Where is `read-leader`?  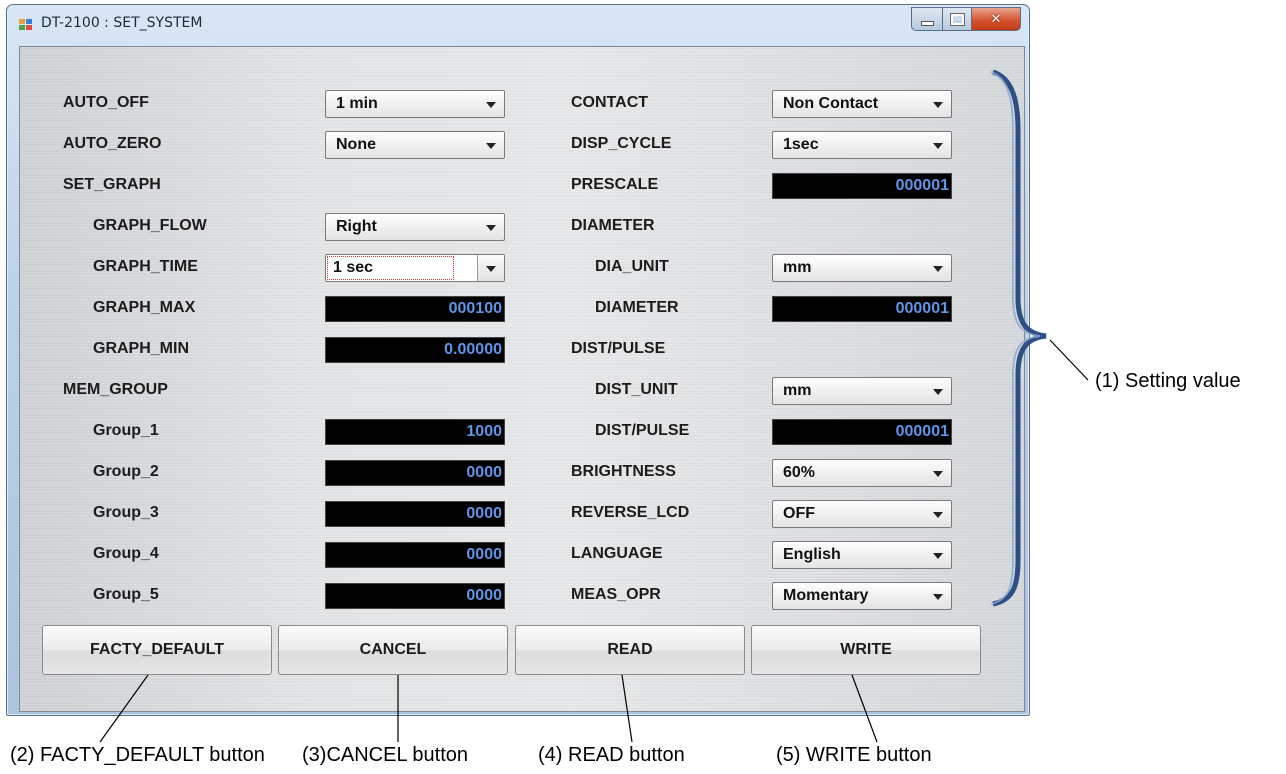 read-leader is located at coordinates (627, 708).